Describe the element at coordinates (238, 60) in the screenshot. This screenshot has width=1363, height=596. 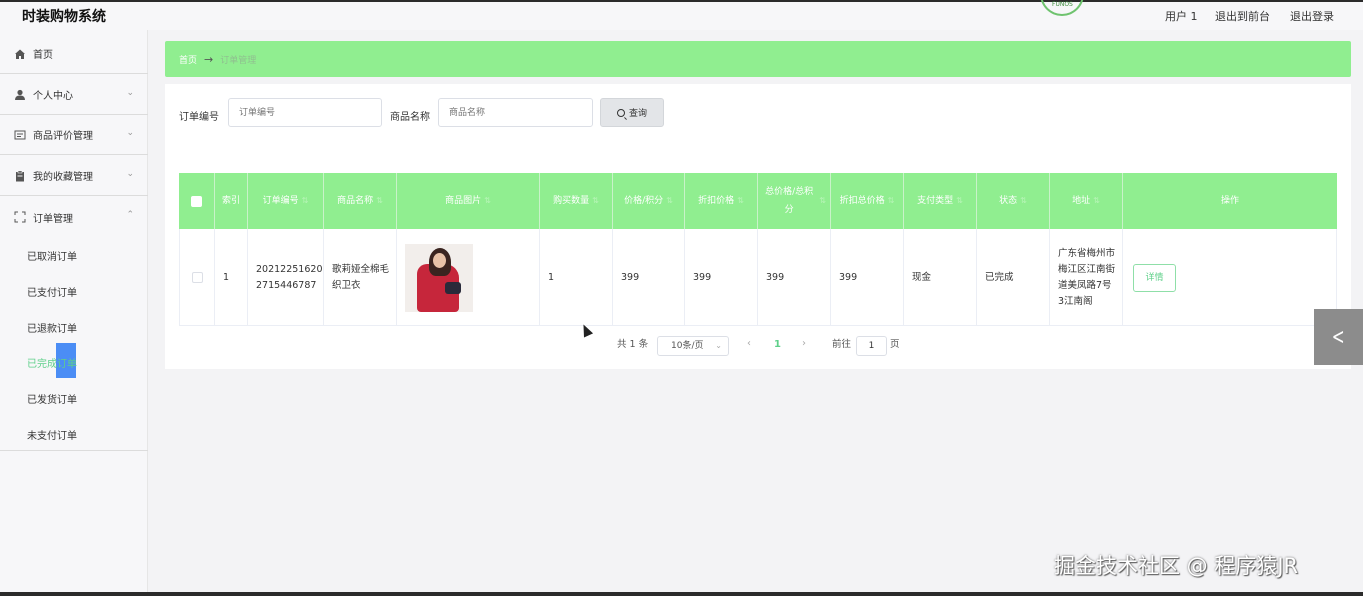
I see `breadcrumb-current: 订单管理` at that location.